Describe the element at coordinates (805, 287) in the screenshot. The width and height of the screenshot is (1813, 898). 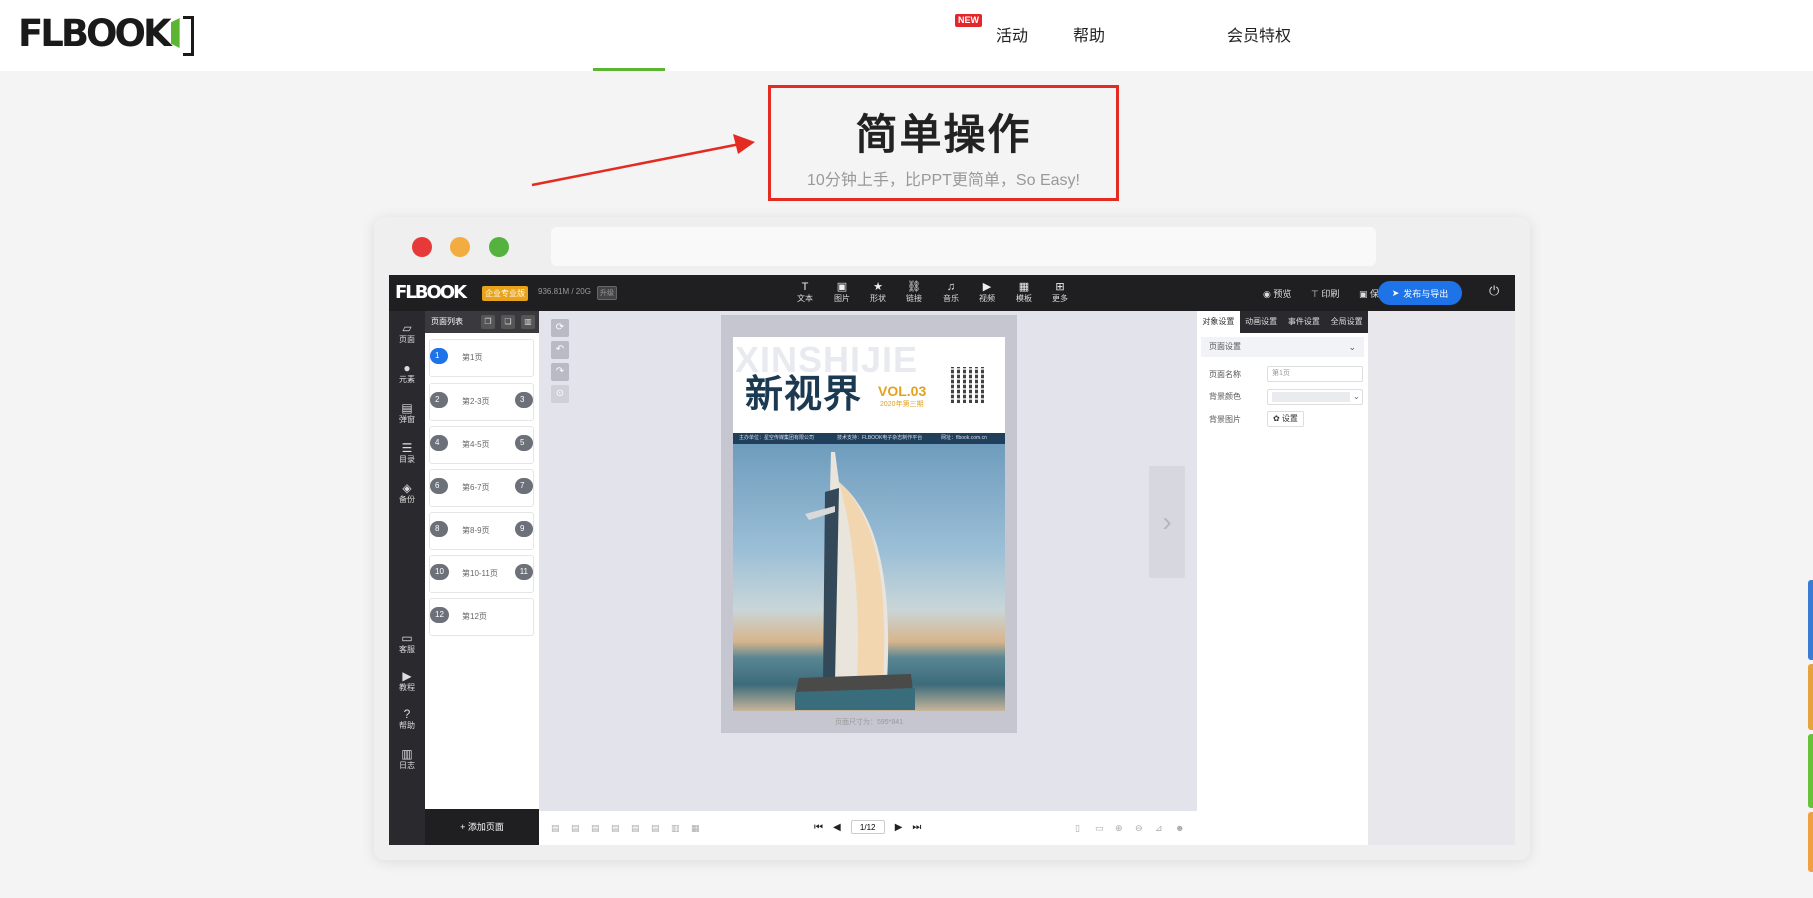
I see `text-icon: T` at that location.